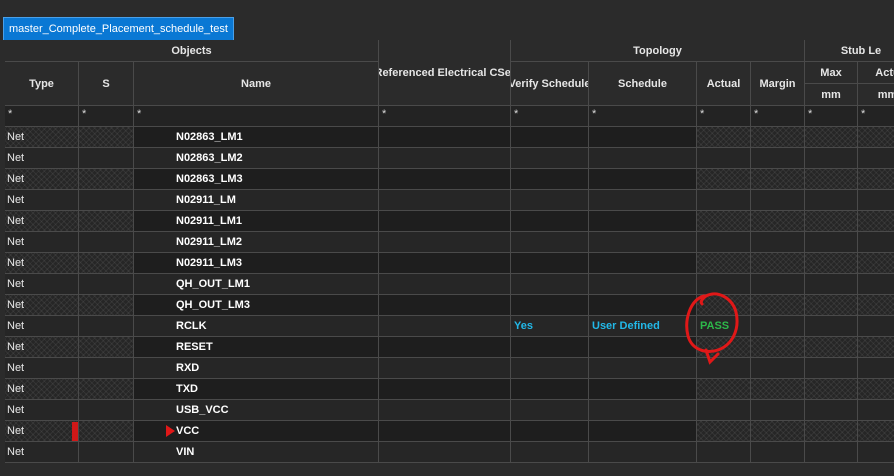  Describe the element at coordinates (778, 84) in the screenshot. I see `column-header-margin: Margin` at that location.